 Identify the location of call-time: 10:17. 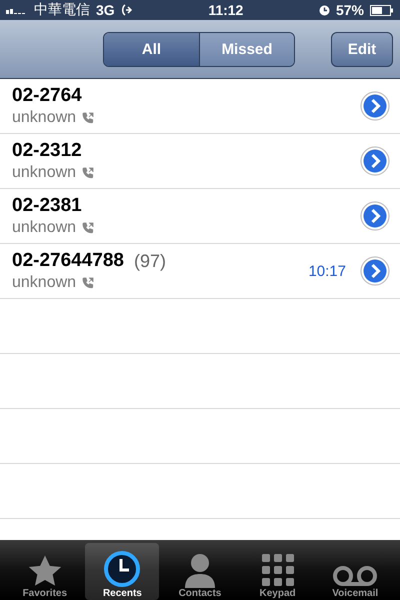
(327, 271).